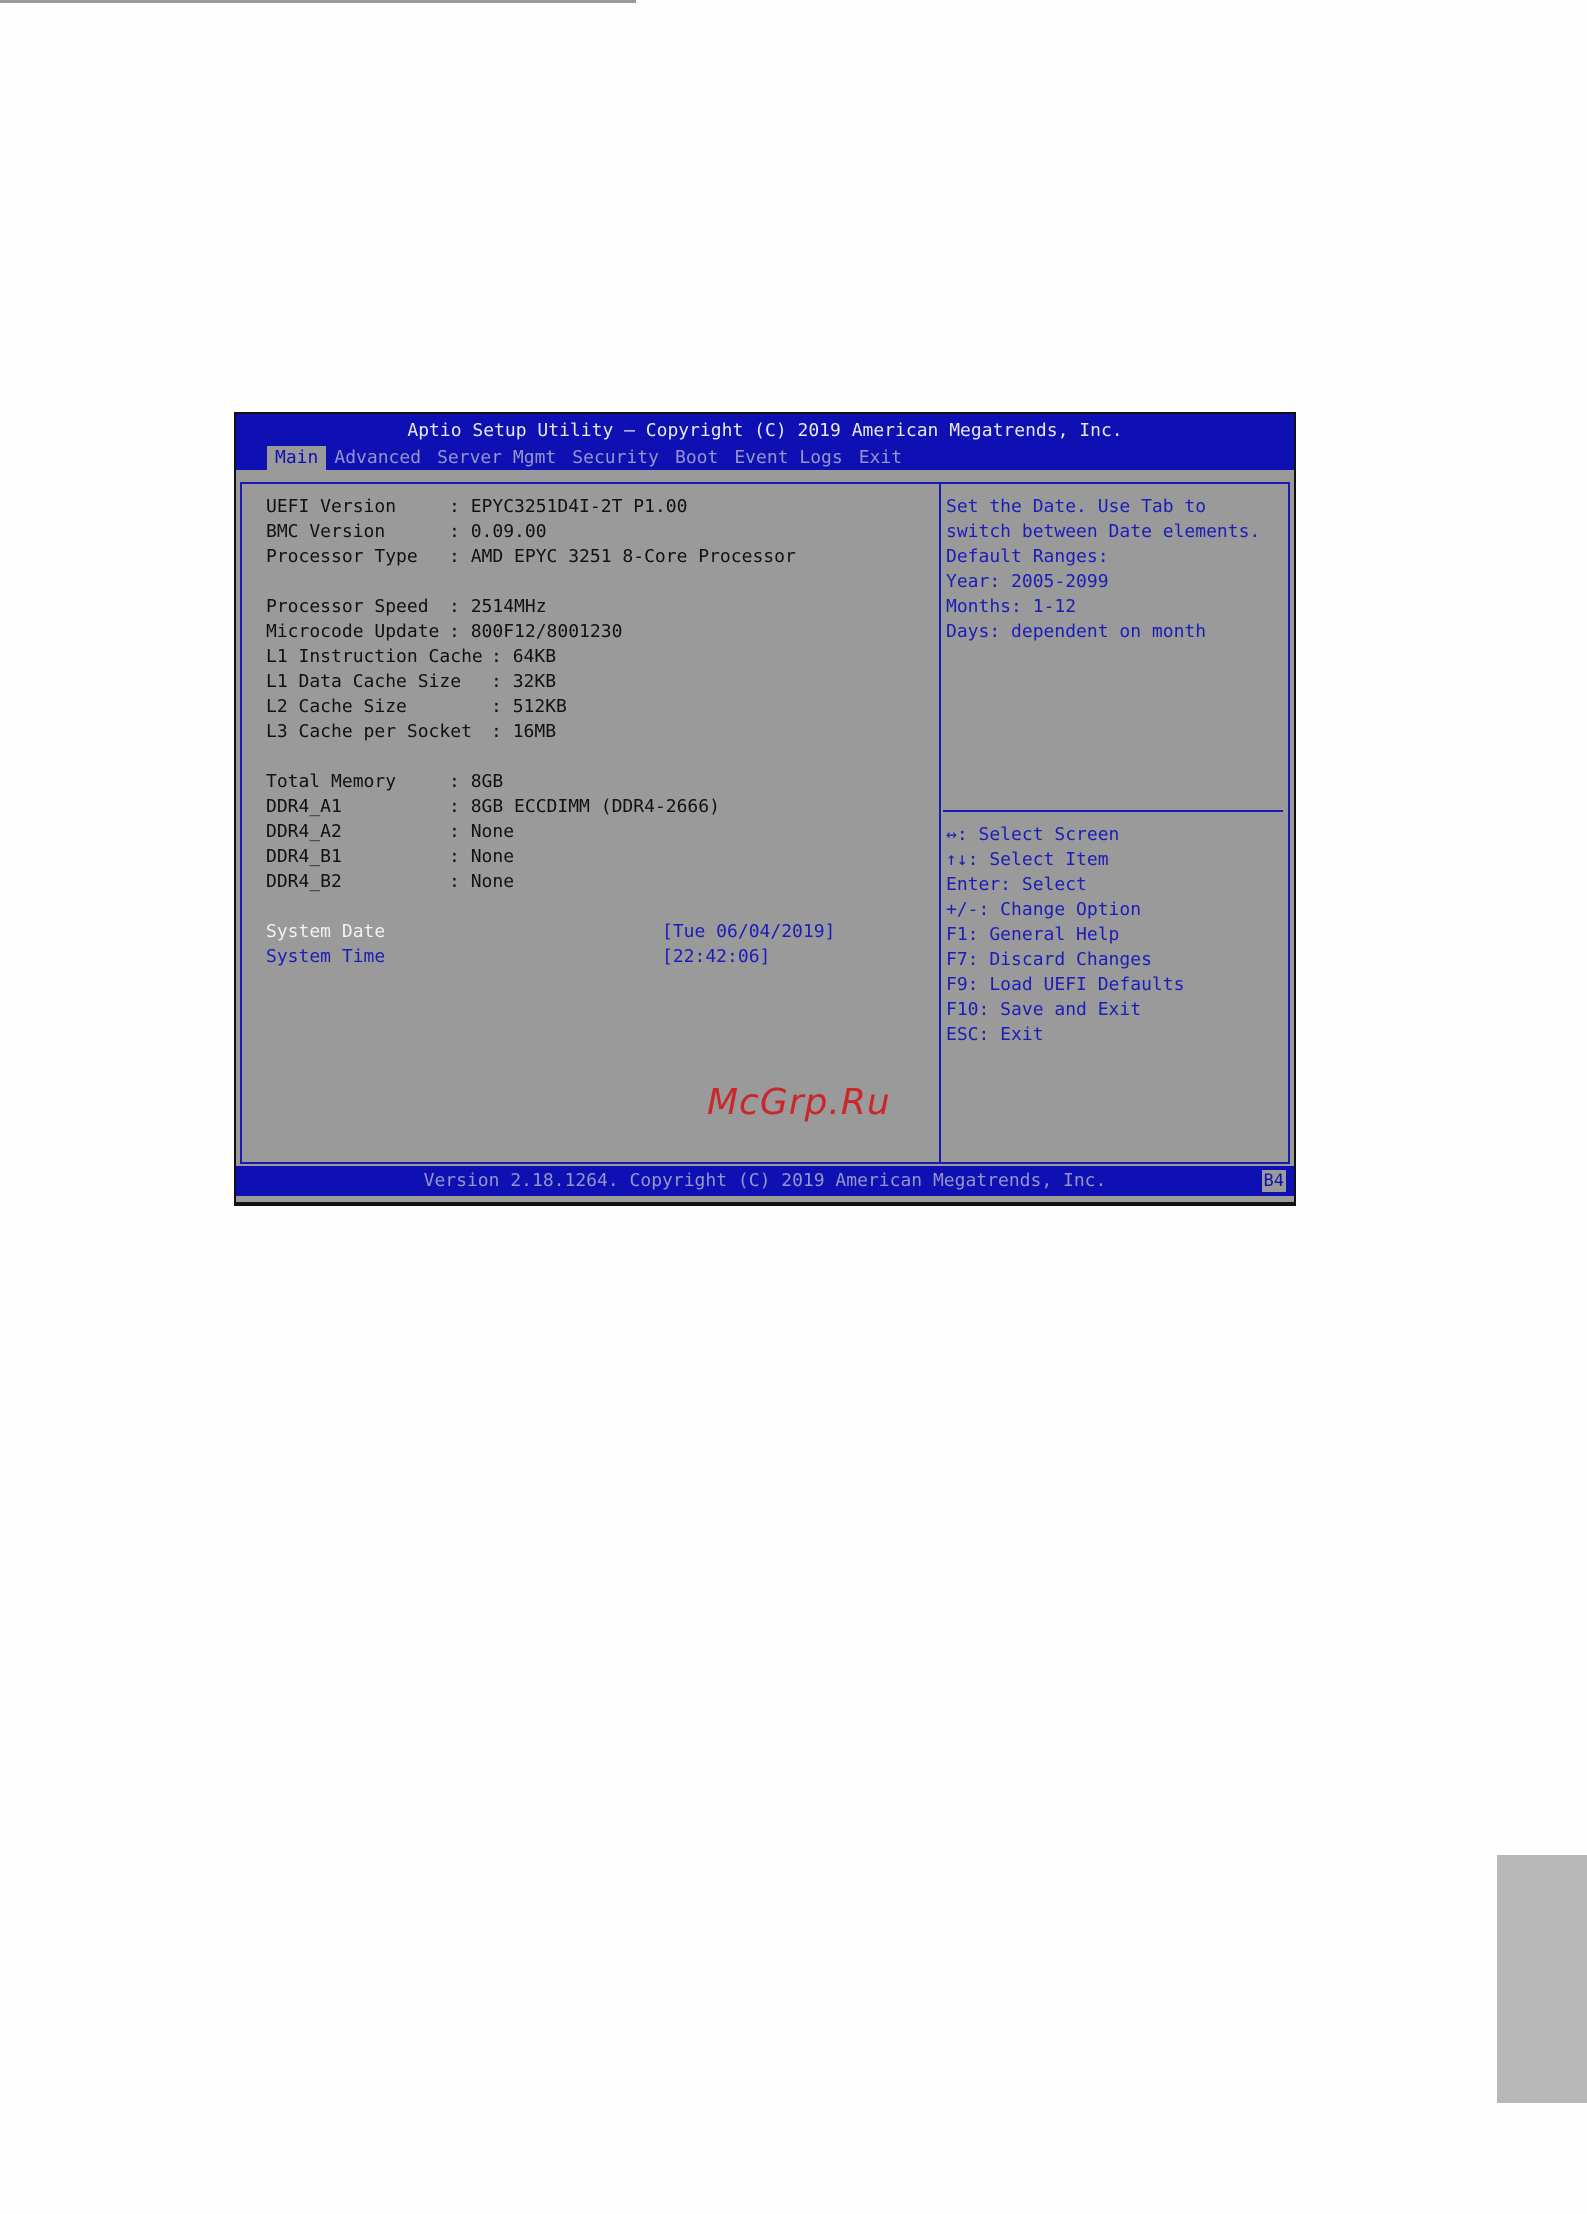 The image size is (1587, 2214). What do you see at coordinates (1542, 1979) in the screenshot?
I see `page-side-tab` at bounding box center [1542, 1979].